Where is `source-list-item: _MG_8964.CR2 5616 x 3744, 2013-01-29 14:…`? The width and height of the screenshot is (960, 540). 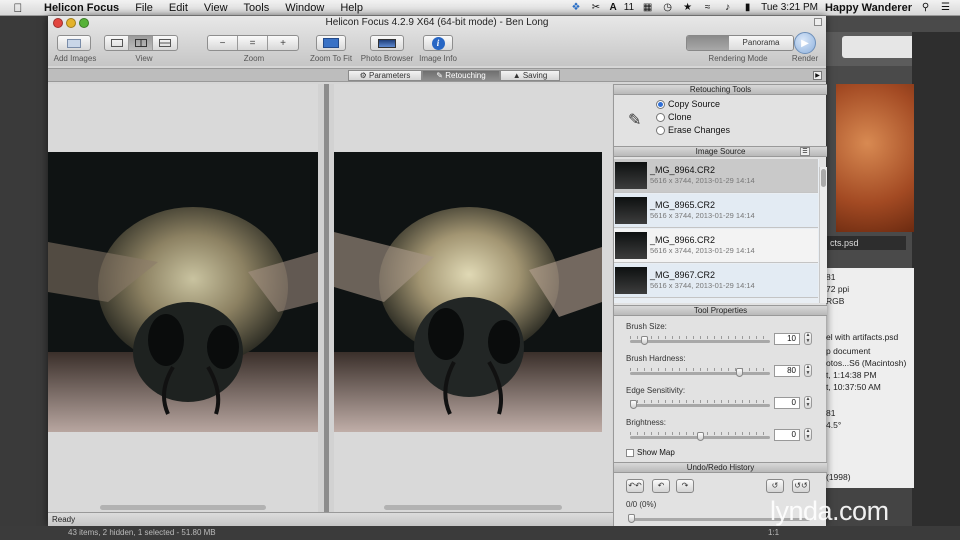 source-list-item: _MG_8964.CR2 5616 x 3744, 2013-01-29 14:… is located at coordinates (716, 176).